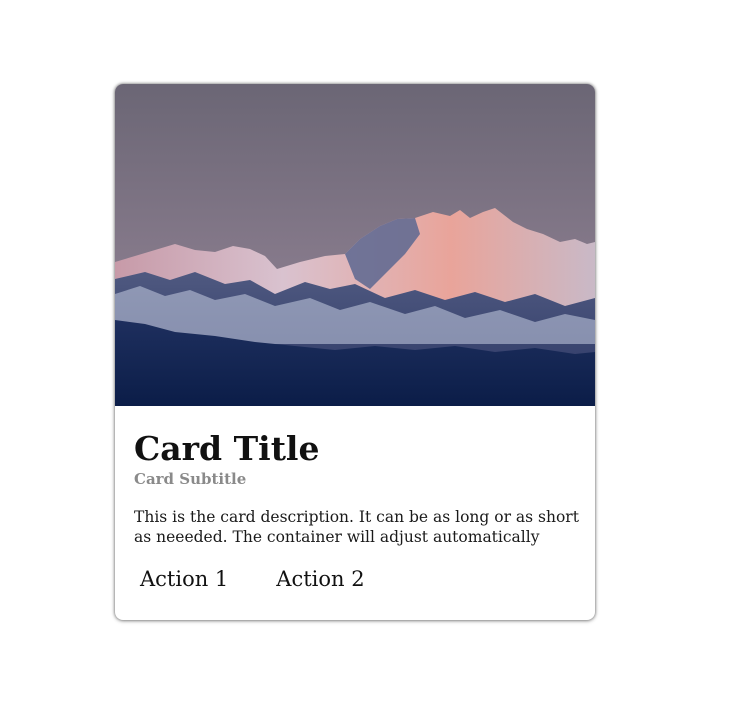 The height and width of the screenshot is (717, 739). Describe the element at coordinates (252, 579) in the screenshot. I see `card-actions: Action 1 Action 2` at that location.